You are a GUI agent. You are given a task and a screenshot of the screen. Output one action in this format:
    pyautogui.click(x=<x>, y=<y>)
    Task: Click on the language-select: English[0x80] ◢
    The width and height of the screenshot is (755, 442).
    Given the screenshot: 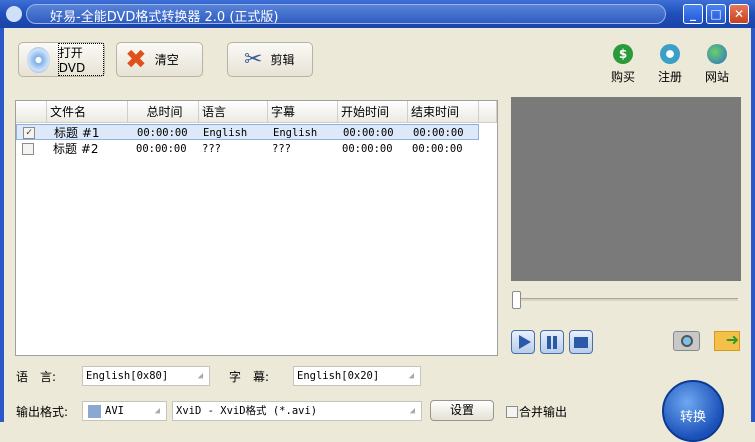 What is the action you would take?
    pyautogui.click(x=146, y=376)
    